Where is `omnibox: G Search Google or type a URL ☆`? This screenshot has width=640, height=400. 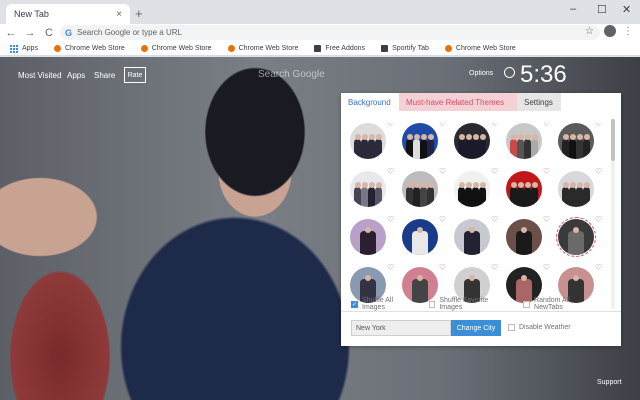
omnibox: G Search Google or type a URL ☆ is located at coordinates (330, 32).